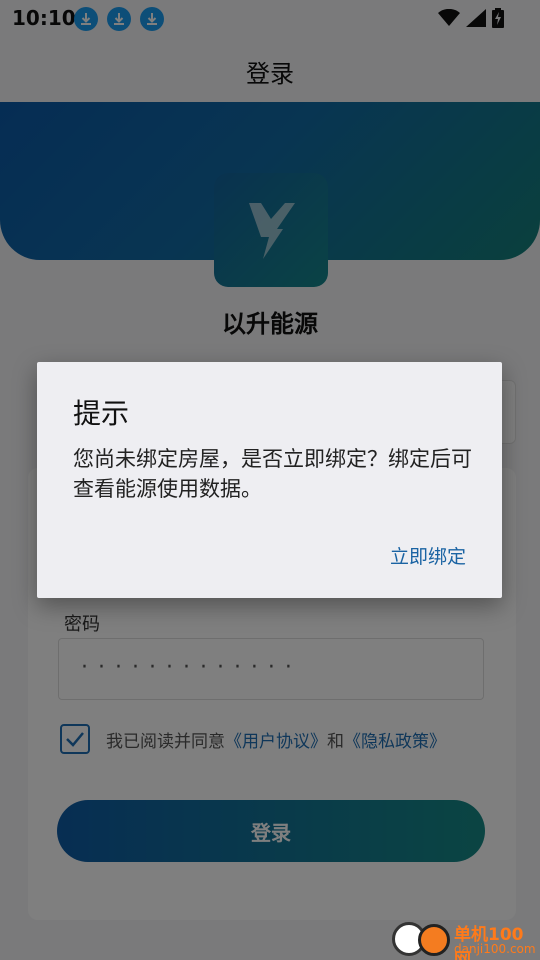 The width and height of the screenshot is (540, 960). Describe the element at coordinates (495, 949) in the screenshot. I see `watermark-line2: danji100.com` at that location.